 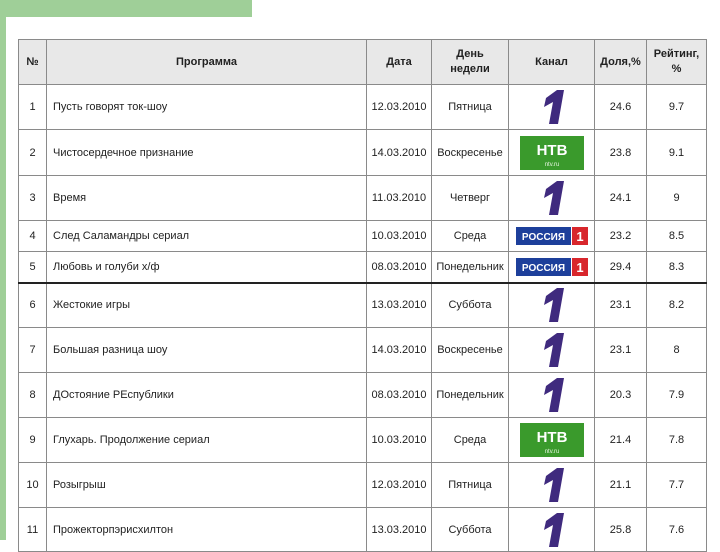 What do you see at coordinates (32, 267) in the screenshot?
I see `cell-number: 5` at bounding box center [32, 267].